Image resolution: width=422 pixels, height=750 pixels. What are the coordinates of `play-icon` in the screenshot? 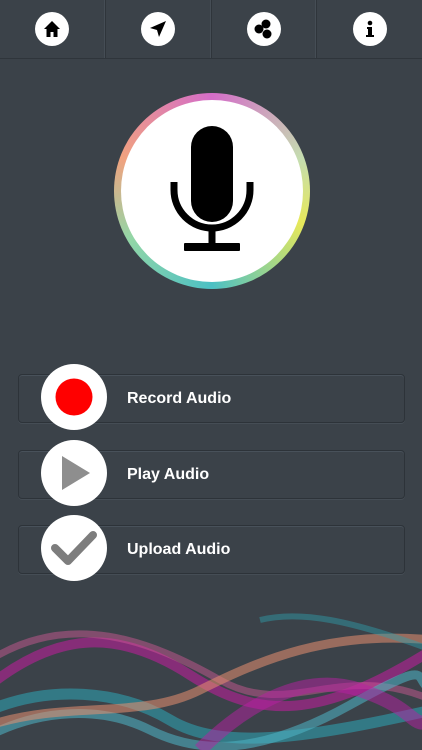 It's located at (74, 473).